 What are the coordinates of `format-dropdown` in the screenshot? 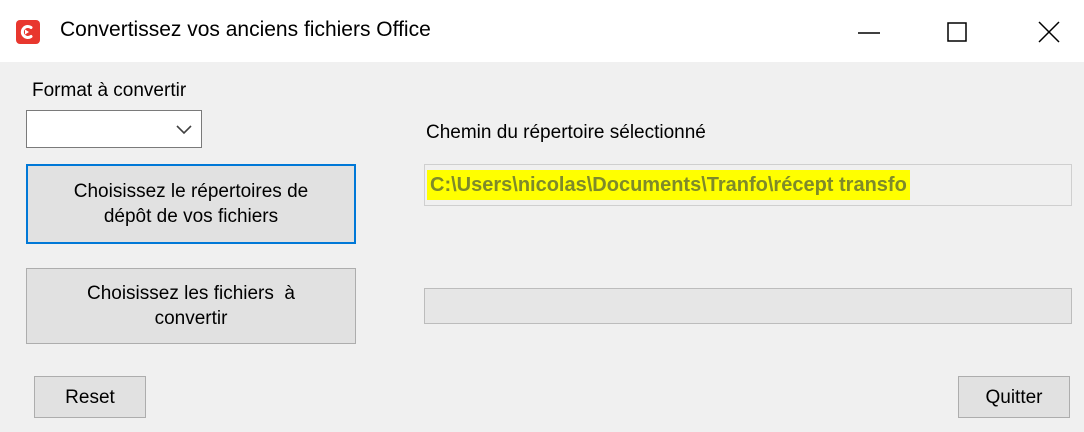 It's located at (114, 129).